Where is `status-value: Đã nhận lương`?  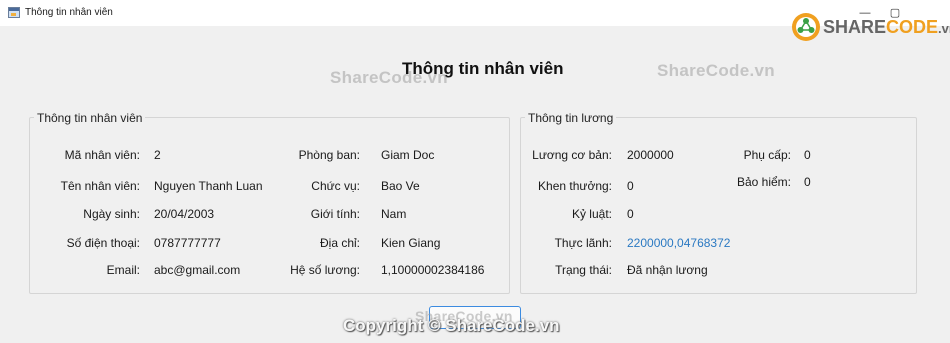
status-value: Đã nhận lương is located at coordinates (667, 270).